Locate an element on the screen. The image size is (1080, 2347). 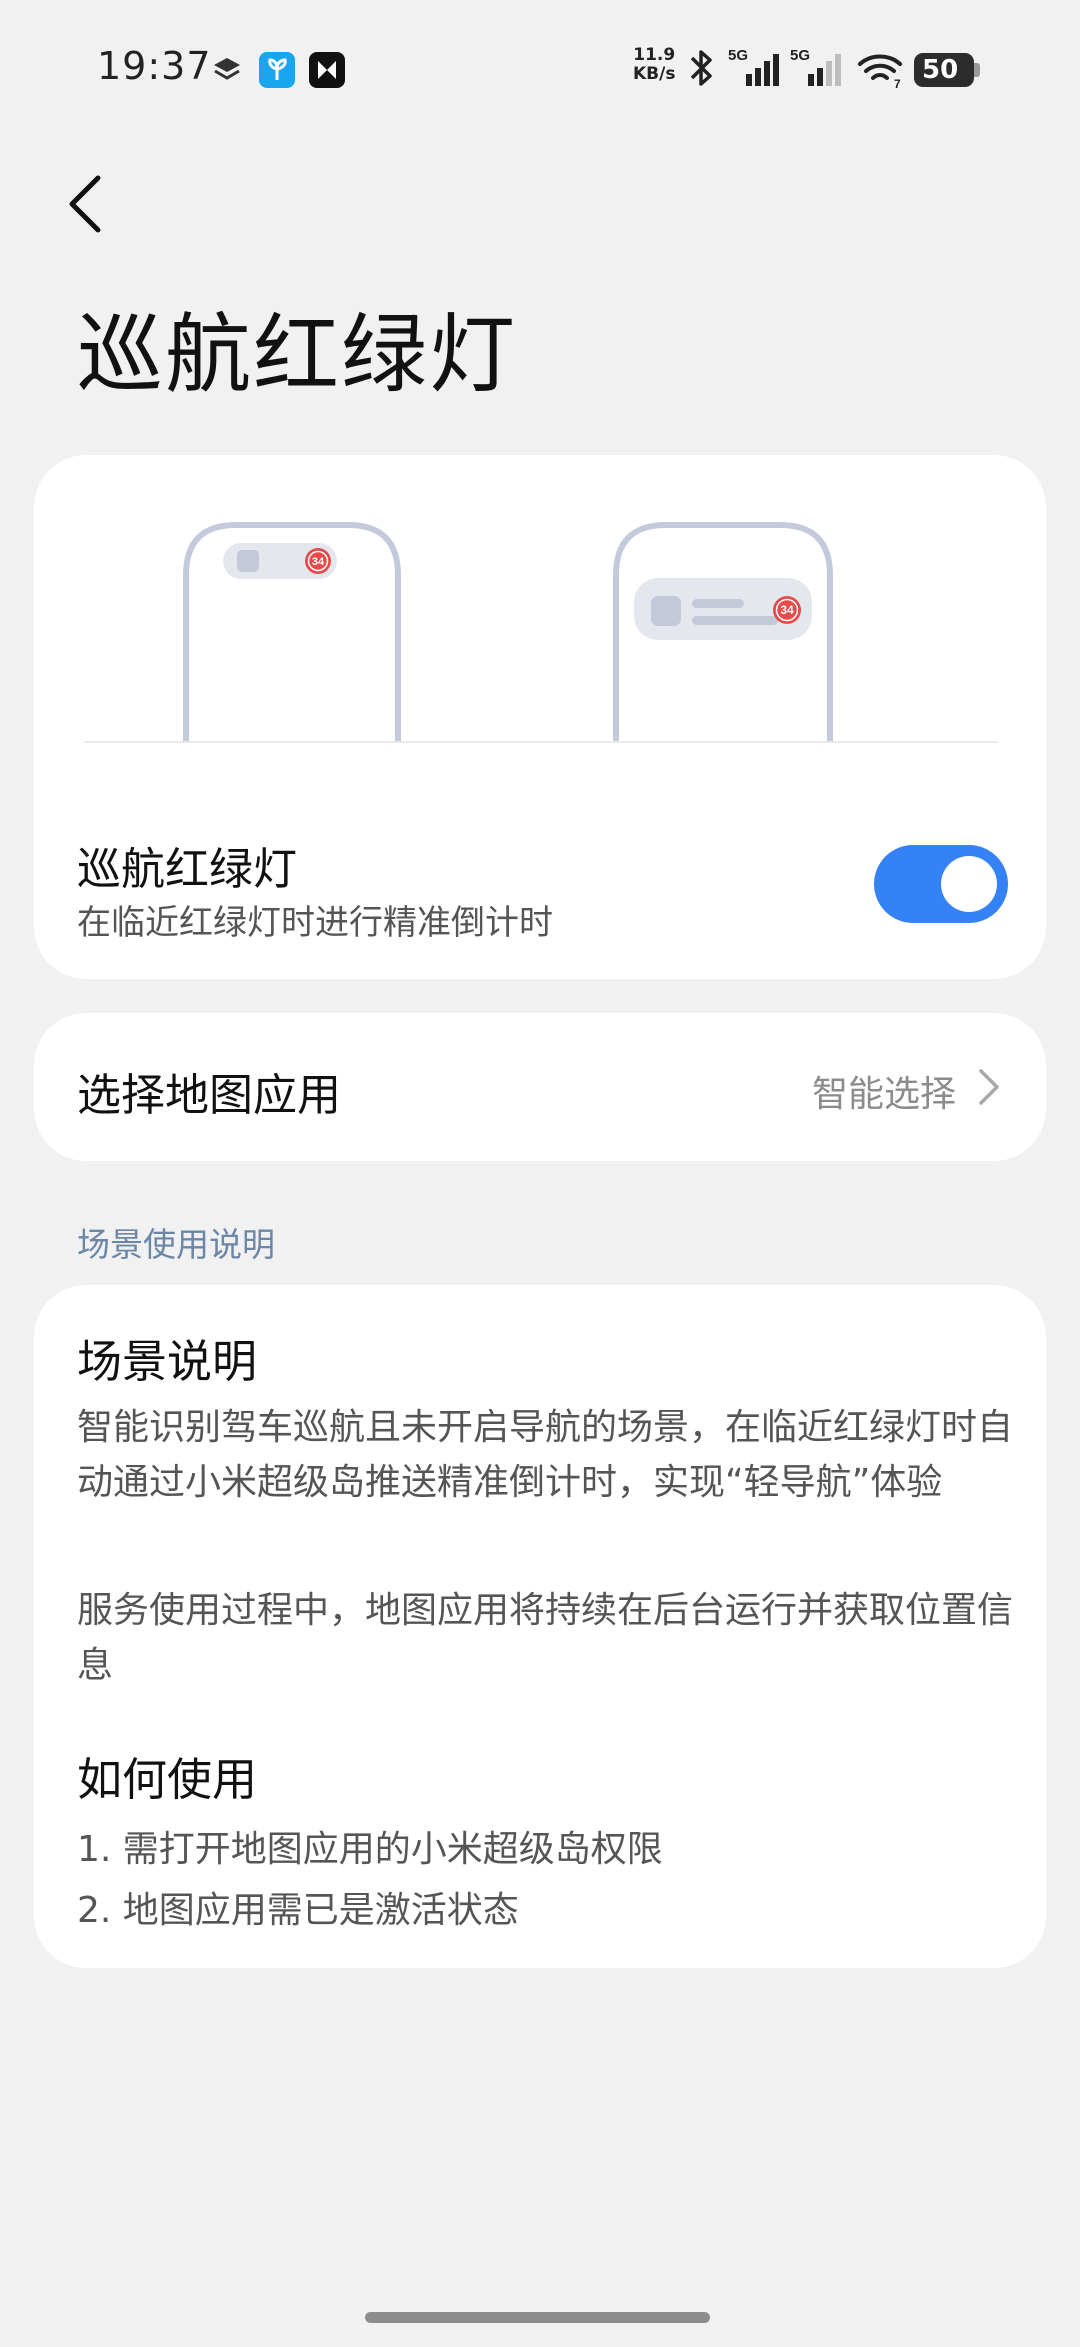
chevron-left-icon is located at coordinates (85, 204).